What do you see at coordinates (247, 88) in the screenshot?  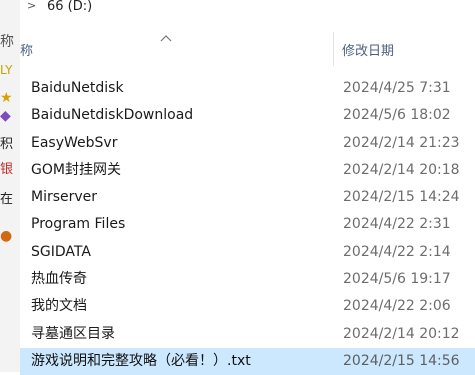 I see `file-row: BaiduNetdisk 2024/4/25 7:31` at bounding box center [247, 88].